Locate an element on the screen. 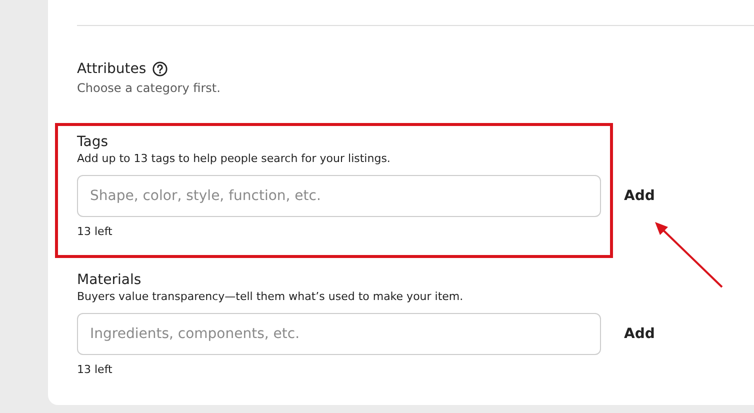 The height and width of the screenshot is (413, 754). field-description: Buyers value transparency—tell them what’s used to make your item. is located at coordinates (270, 297).